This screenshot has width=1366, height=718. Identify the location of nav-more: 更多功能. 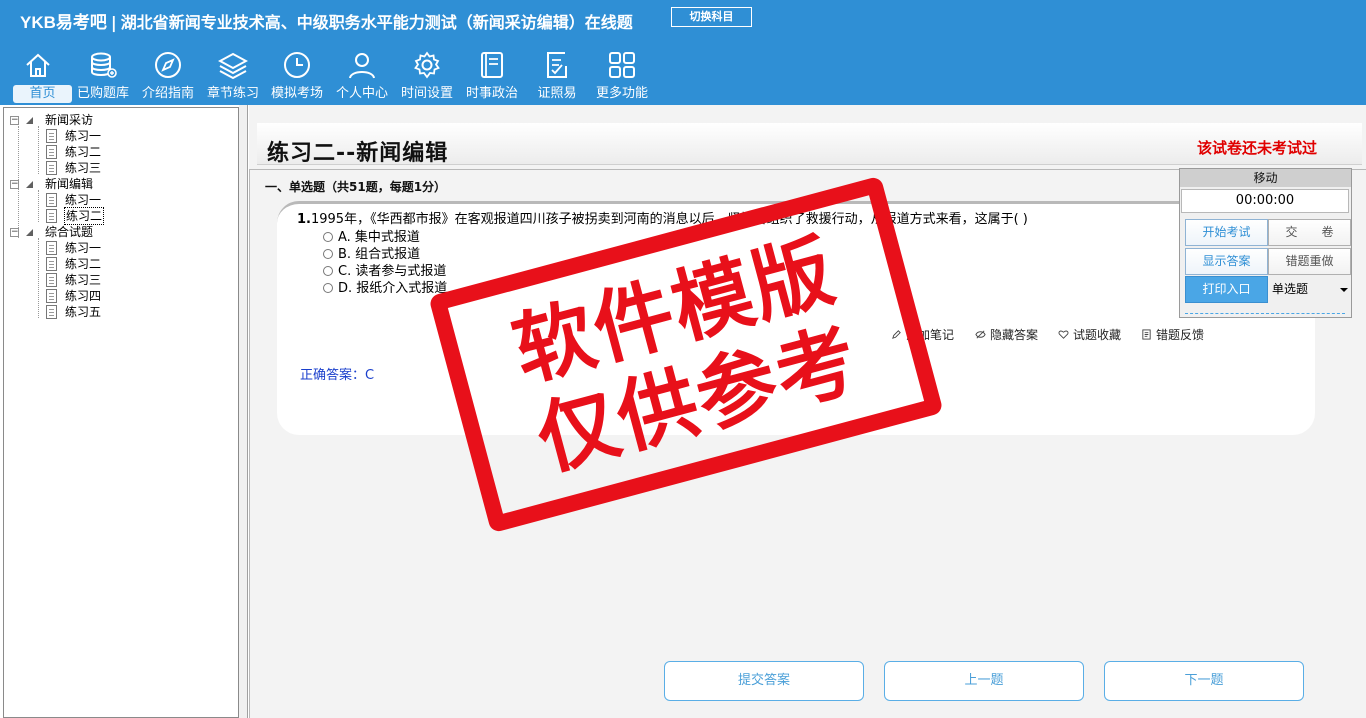
(622, 76).